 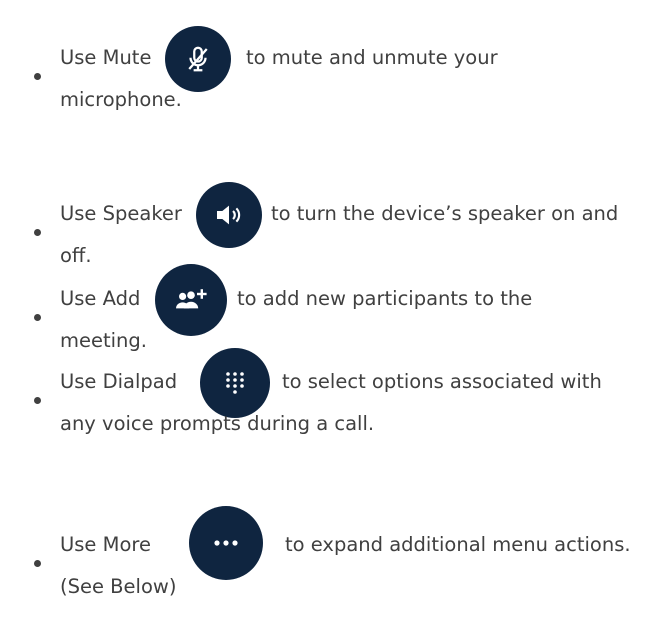 What do you see at coordinates (445, 213) in the screenshot?
I see `speaker-instruction-suffix: to turn the device’s speaker on and` at bounding box center [445, 213].